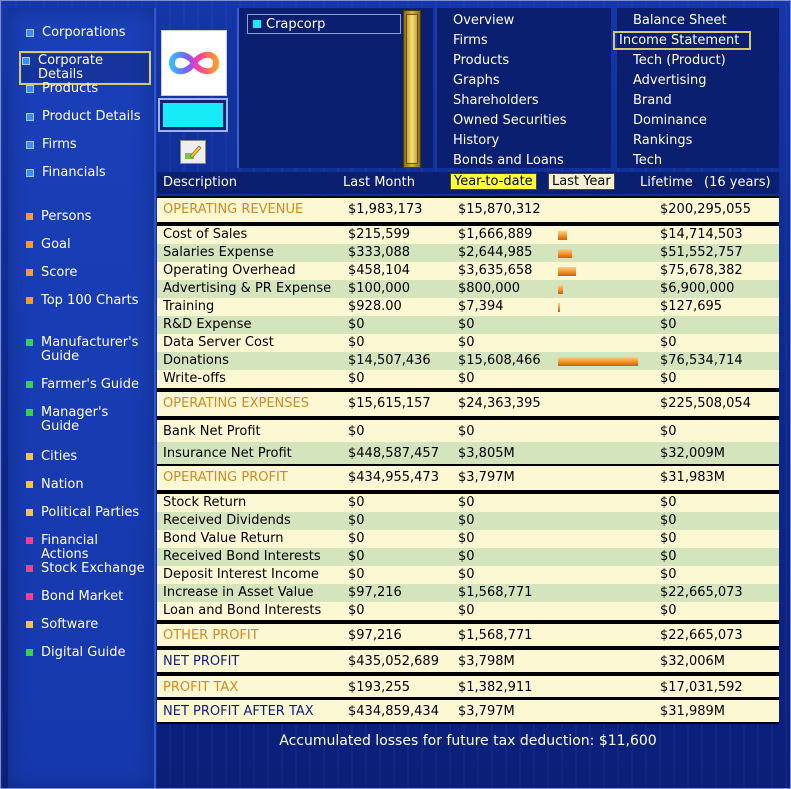  Describe the element at coordinates (483, 20) in the screenshot. I see `menu-item: Overview` at that location.